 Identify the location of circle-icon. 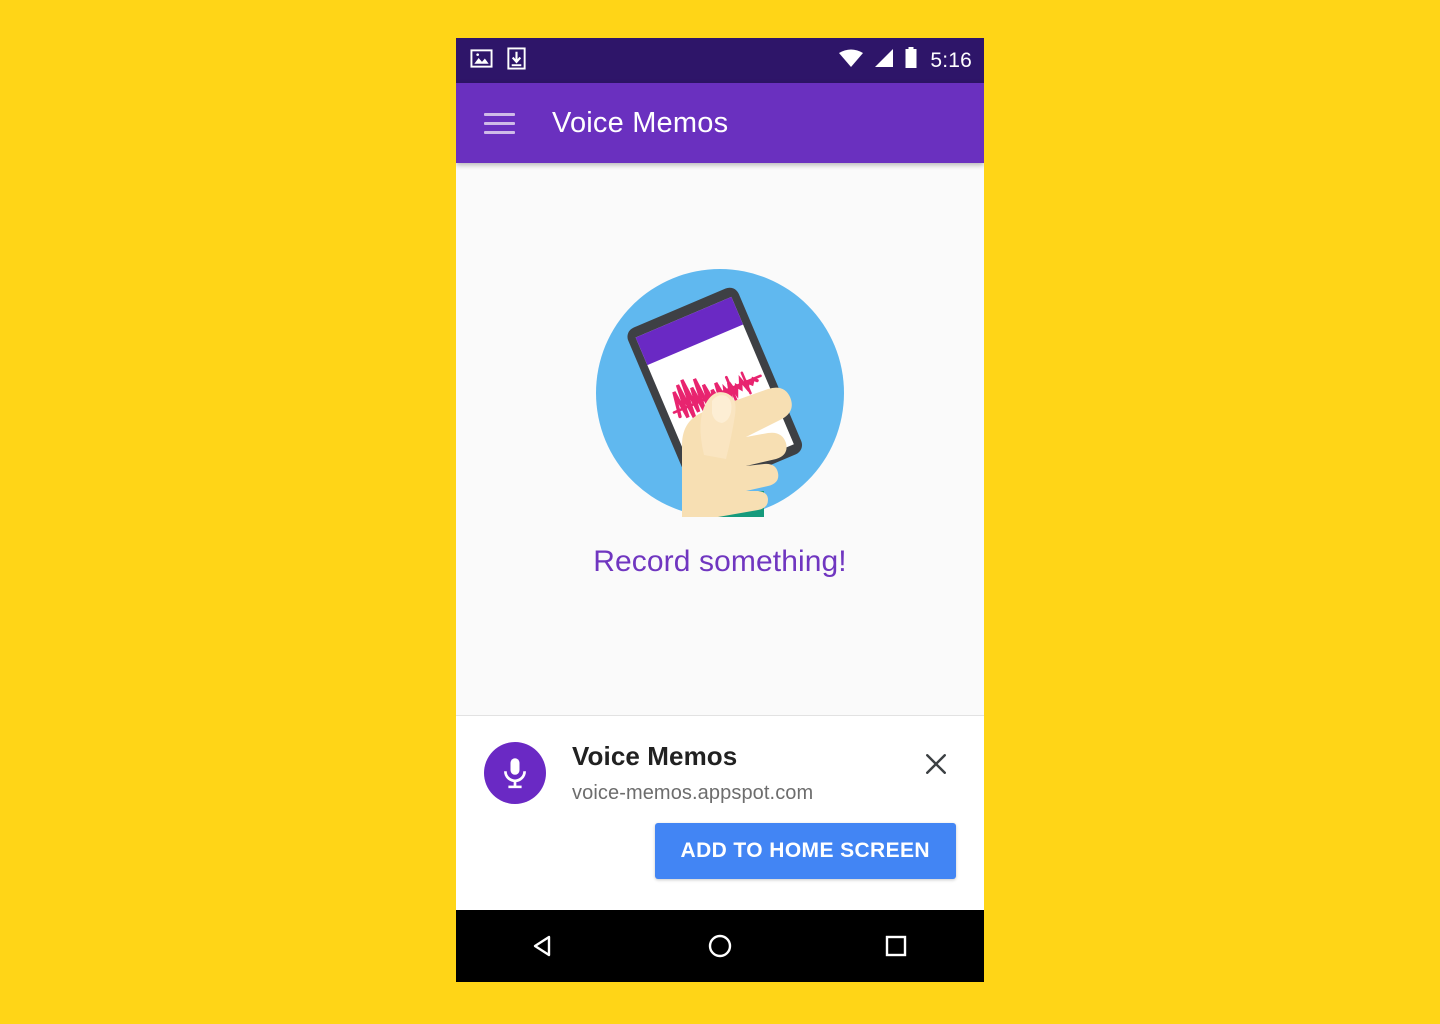
(720, 946).